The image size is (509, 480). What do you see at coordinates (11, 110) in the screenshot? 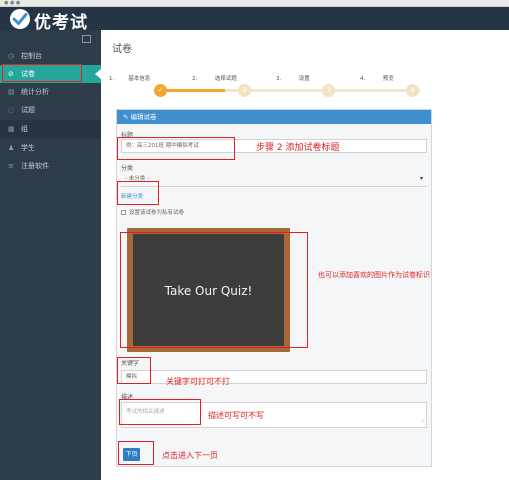
I see `question-icon: ◌` at bounding box center [11, 110].